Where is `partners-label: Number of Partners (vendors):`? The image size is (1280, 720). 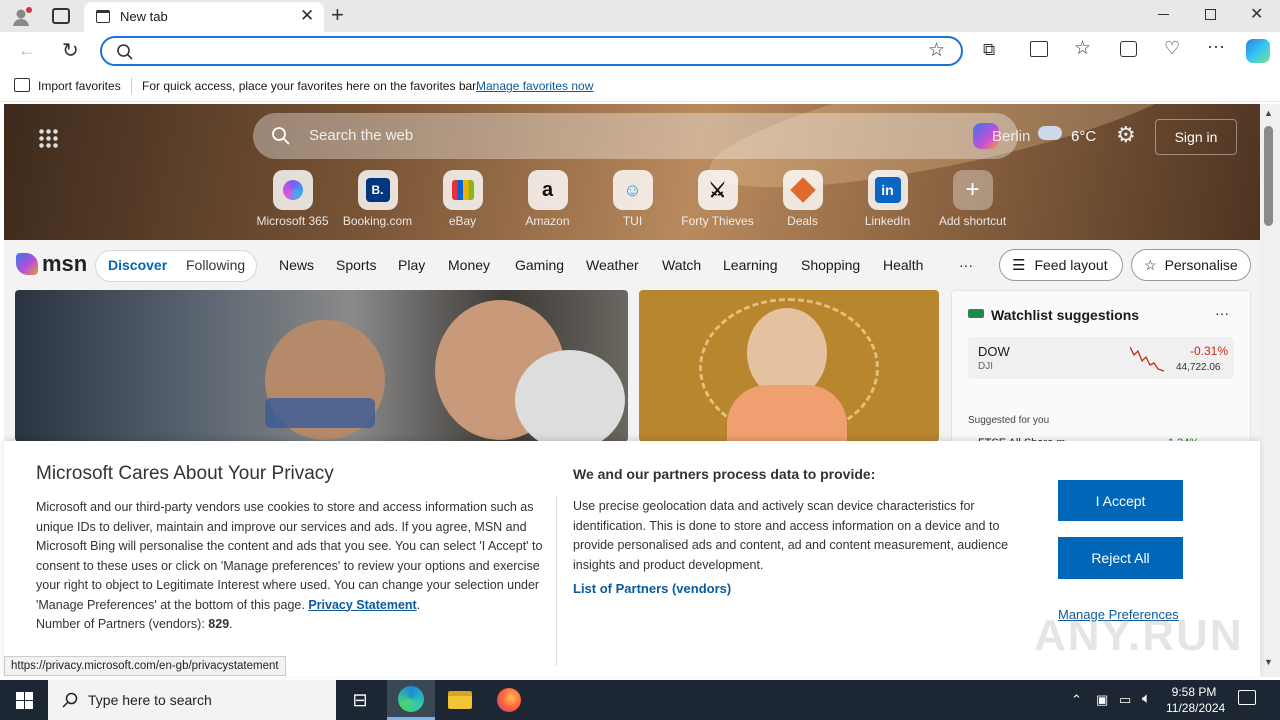 partners-label: Number of Partners (vendors): is located at coordinates (120, 624).